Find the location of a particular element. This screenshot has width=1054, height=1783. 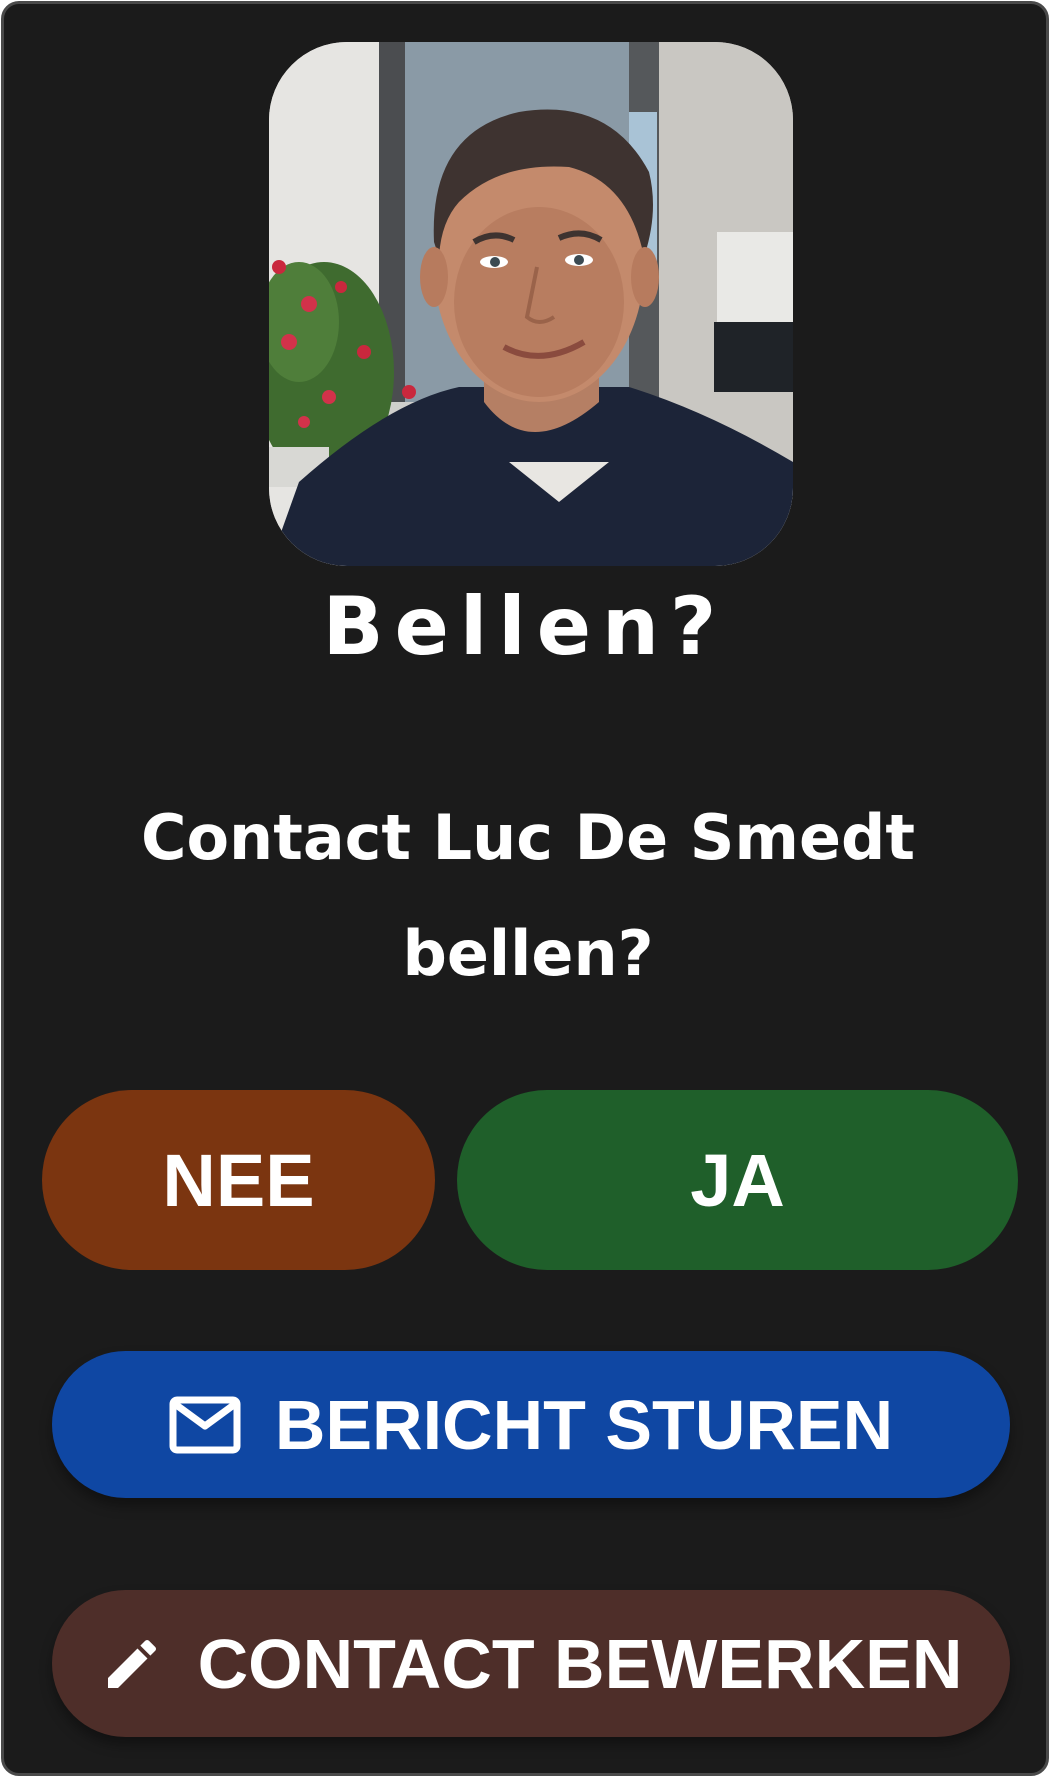

yes-button-label: JA is located at coordinates (737, 1180).